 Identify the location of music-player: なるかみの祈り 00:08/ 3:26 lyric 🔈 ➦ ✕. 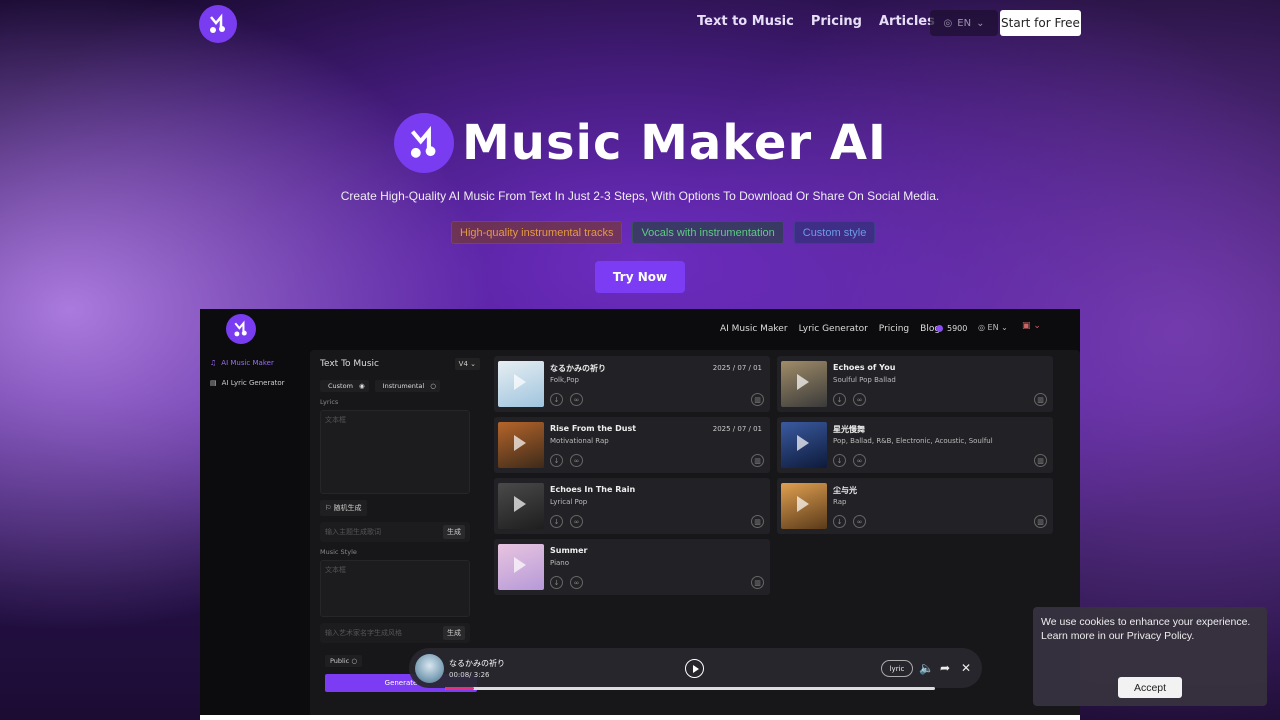
(695, 669).